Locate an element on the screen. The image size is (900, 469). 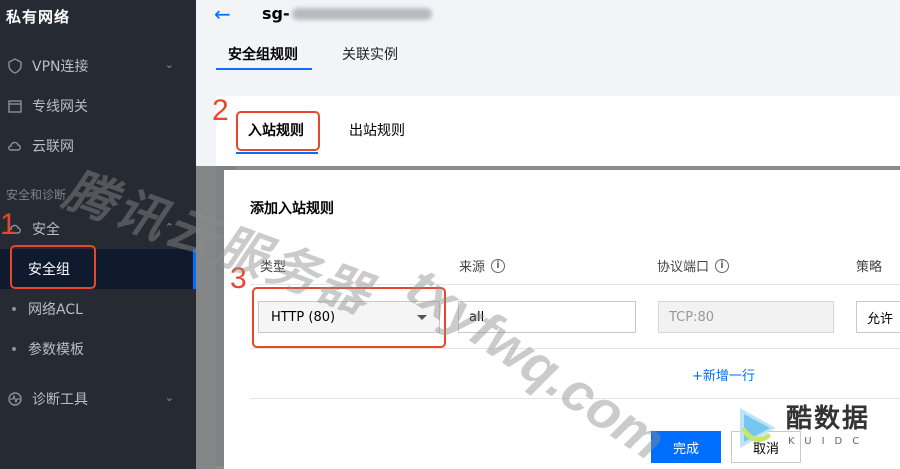
sidebar-item-label: 安全 is located at coordinates (46, 230).